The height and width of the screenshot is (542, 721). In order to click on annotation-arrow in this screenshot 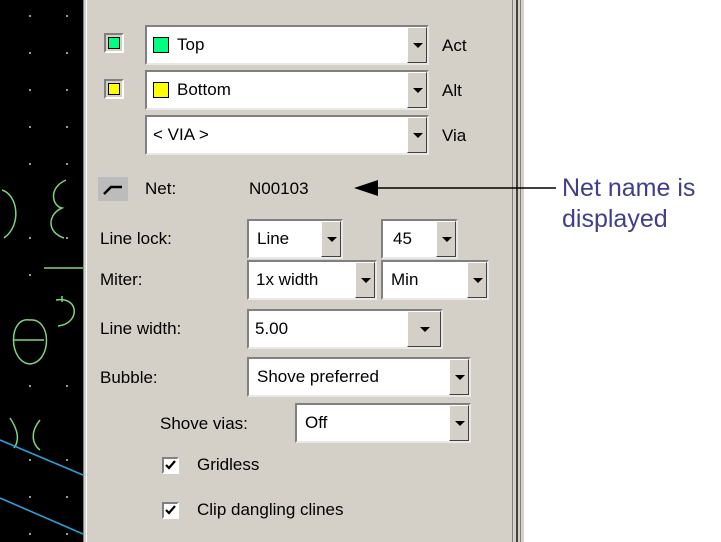, I will do `click(455, 188)`.